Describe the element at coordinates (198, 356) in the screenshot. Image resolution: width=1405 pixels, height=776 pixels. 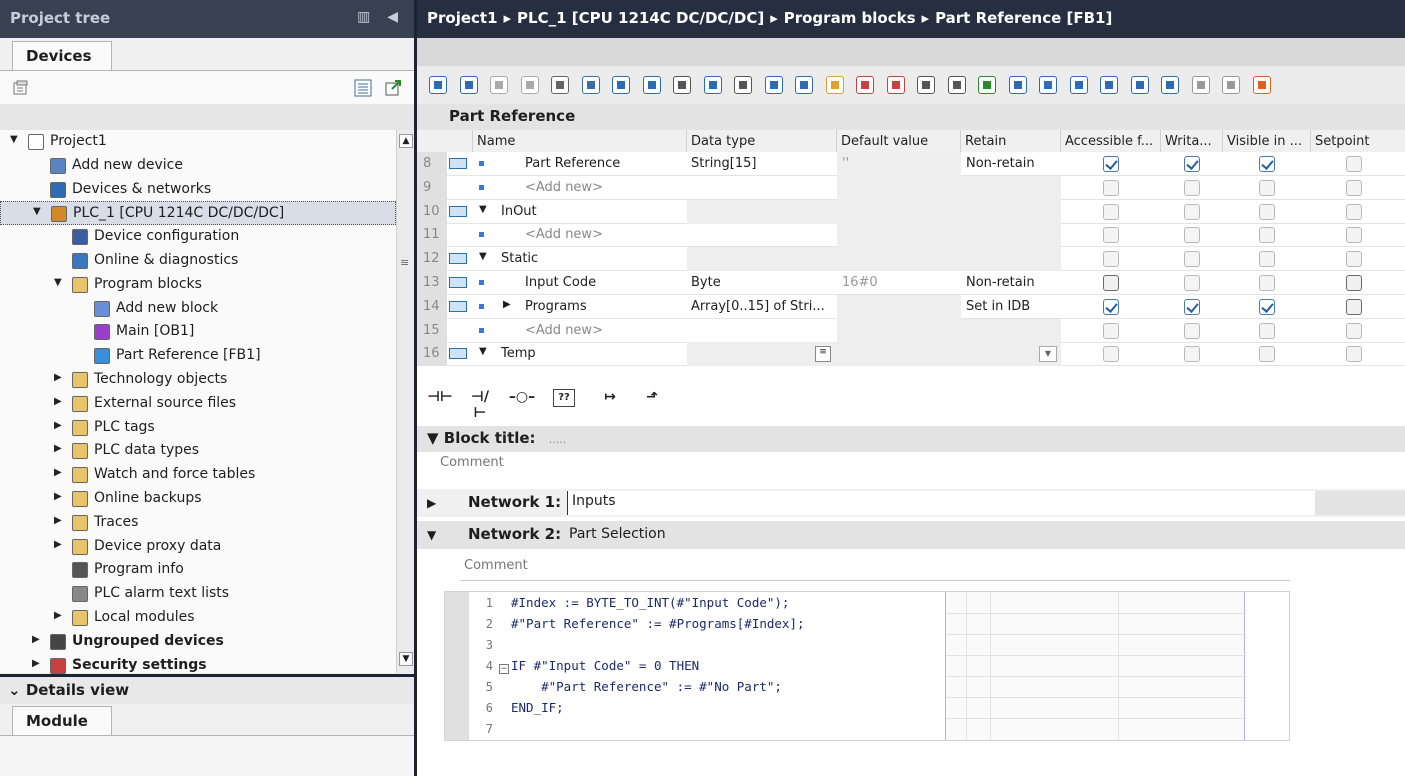
I see `tree-item: Part Reference [FB1]` at that location.